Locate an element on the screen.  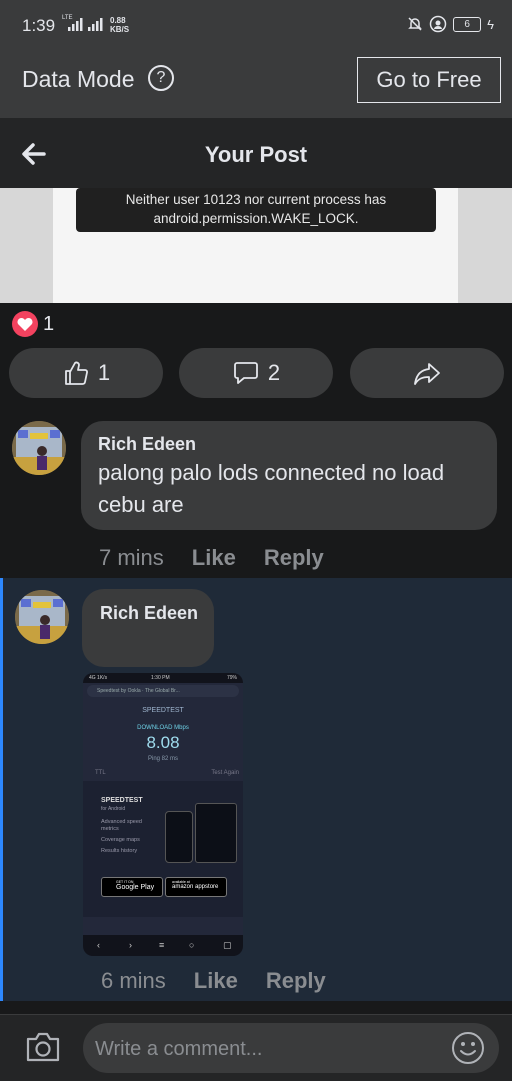
post-header: Your Post is located at coordinates (256, 153).